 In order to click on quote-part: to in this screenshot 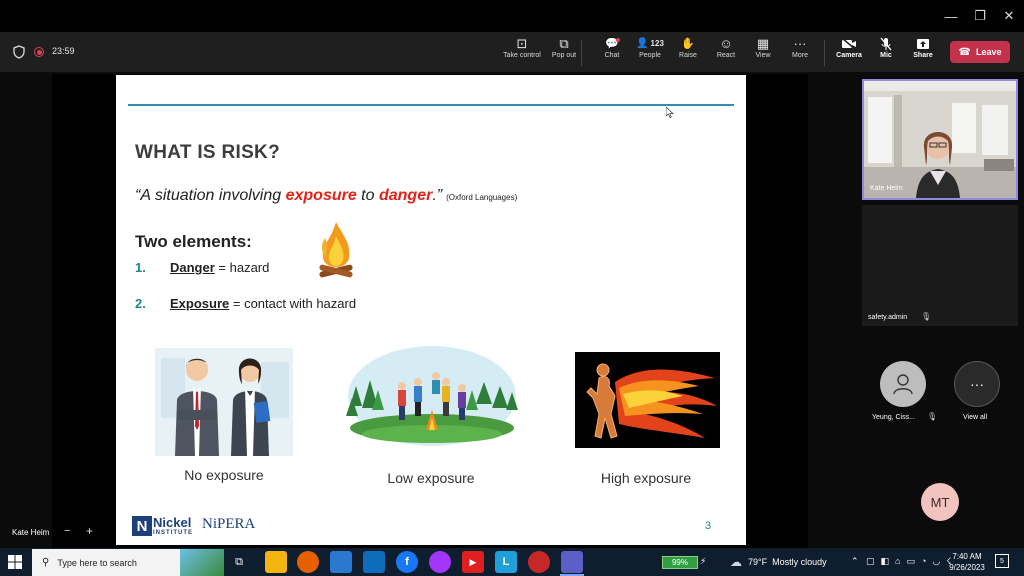, I will do `click(367, 195)`.